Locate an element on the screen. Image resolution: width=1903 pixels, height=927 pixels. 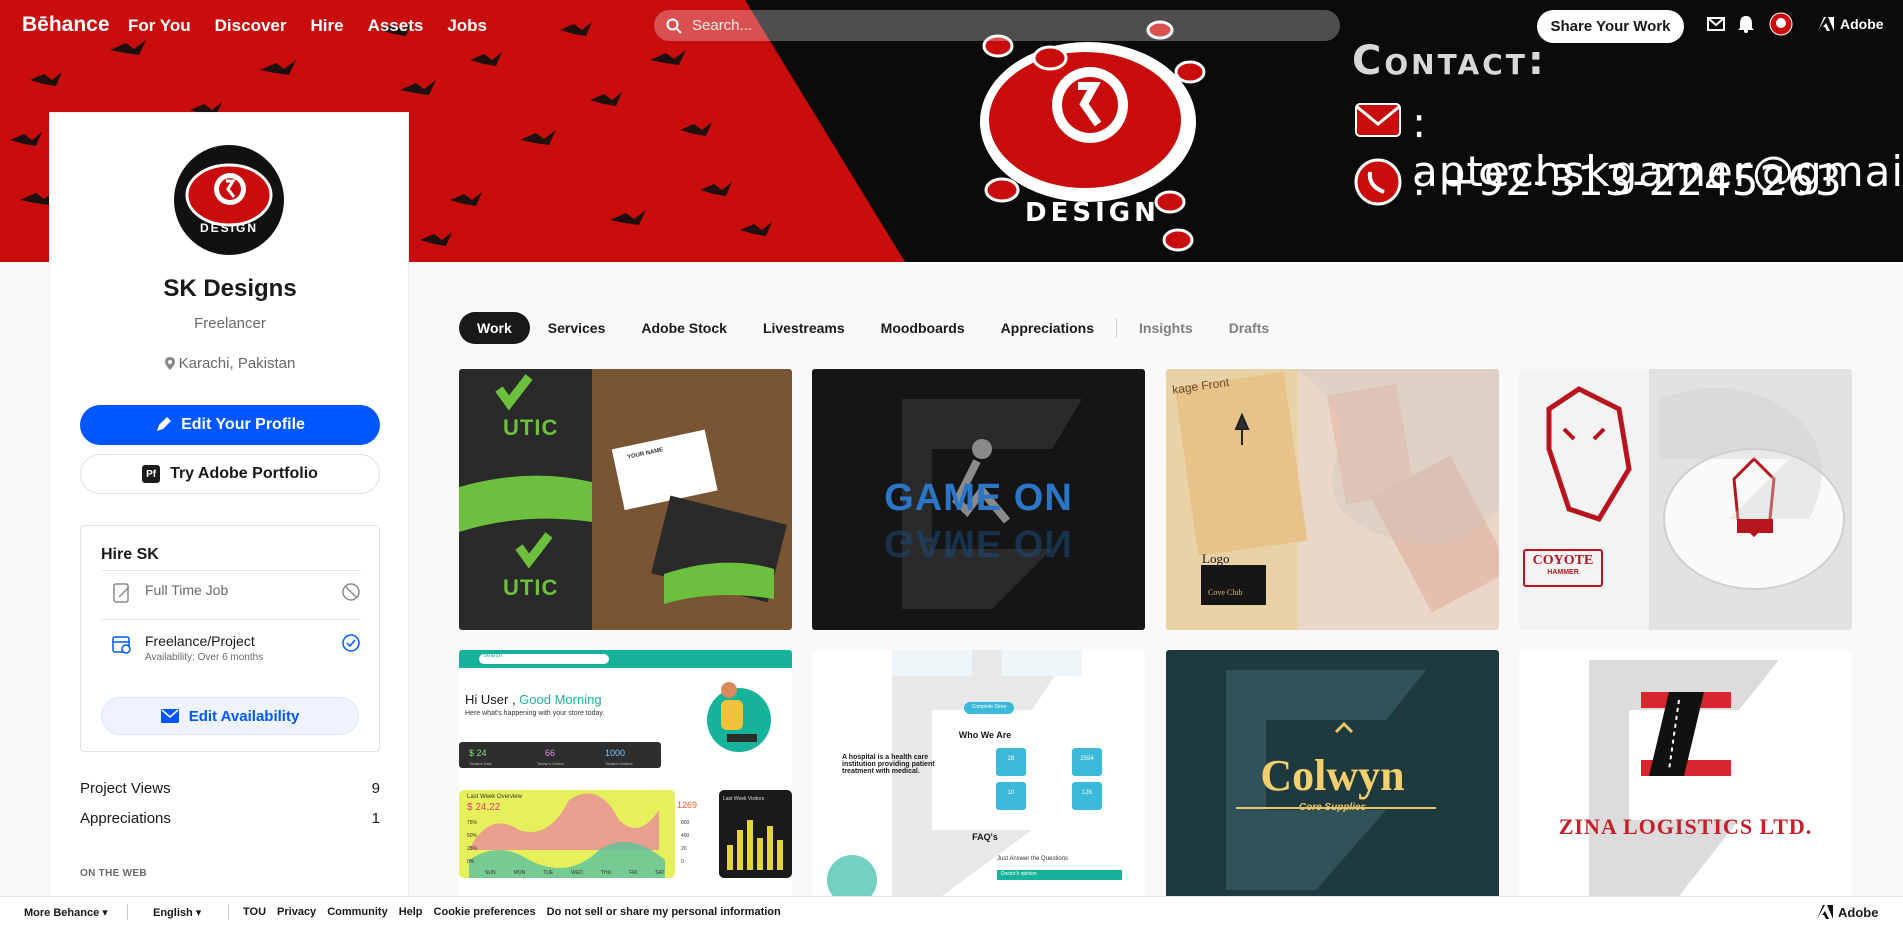
greeting-text: Hi User , is located at coordinates (492, 699).